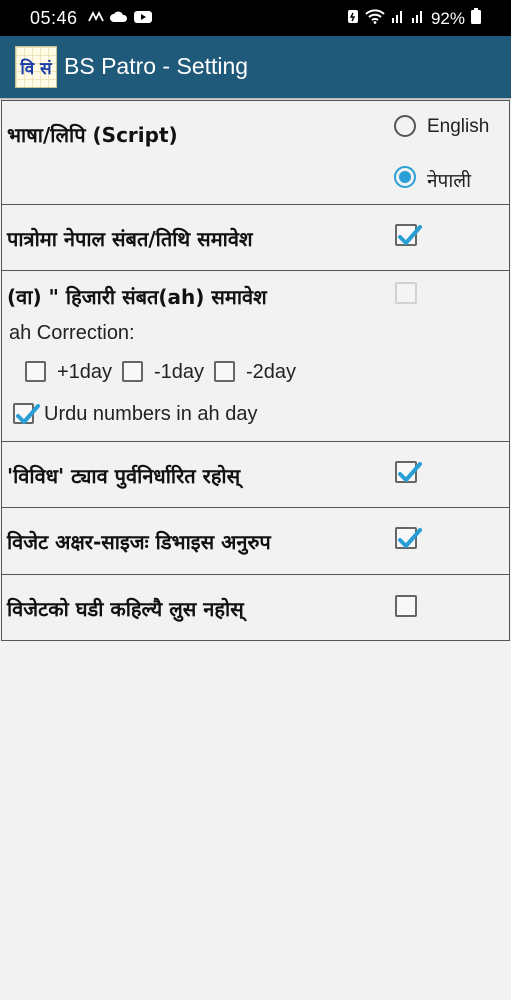 This screenshot has width=511, height=1000. What do you see at coordinates (139, 542) in the screenshot?
I see `widget-size-label: विजेट अक्षर-साइजः डिभाइस अनुरुप` at bounding box center [139, 542].